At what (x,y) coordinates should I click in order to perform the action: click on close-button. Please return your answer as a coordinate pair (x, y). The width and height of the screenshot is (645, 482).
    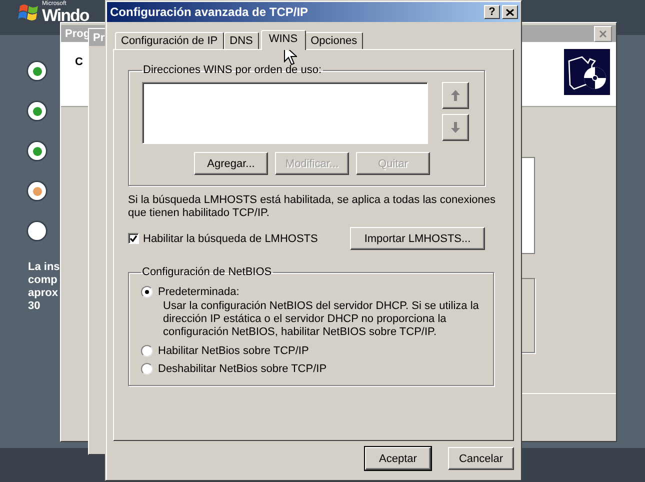
    Looking at the image, I should click on (510, 12).